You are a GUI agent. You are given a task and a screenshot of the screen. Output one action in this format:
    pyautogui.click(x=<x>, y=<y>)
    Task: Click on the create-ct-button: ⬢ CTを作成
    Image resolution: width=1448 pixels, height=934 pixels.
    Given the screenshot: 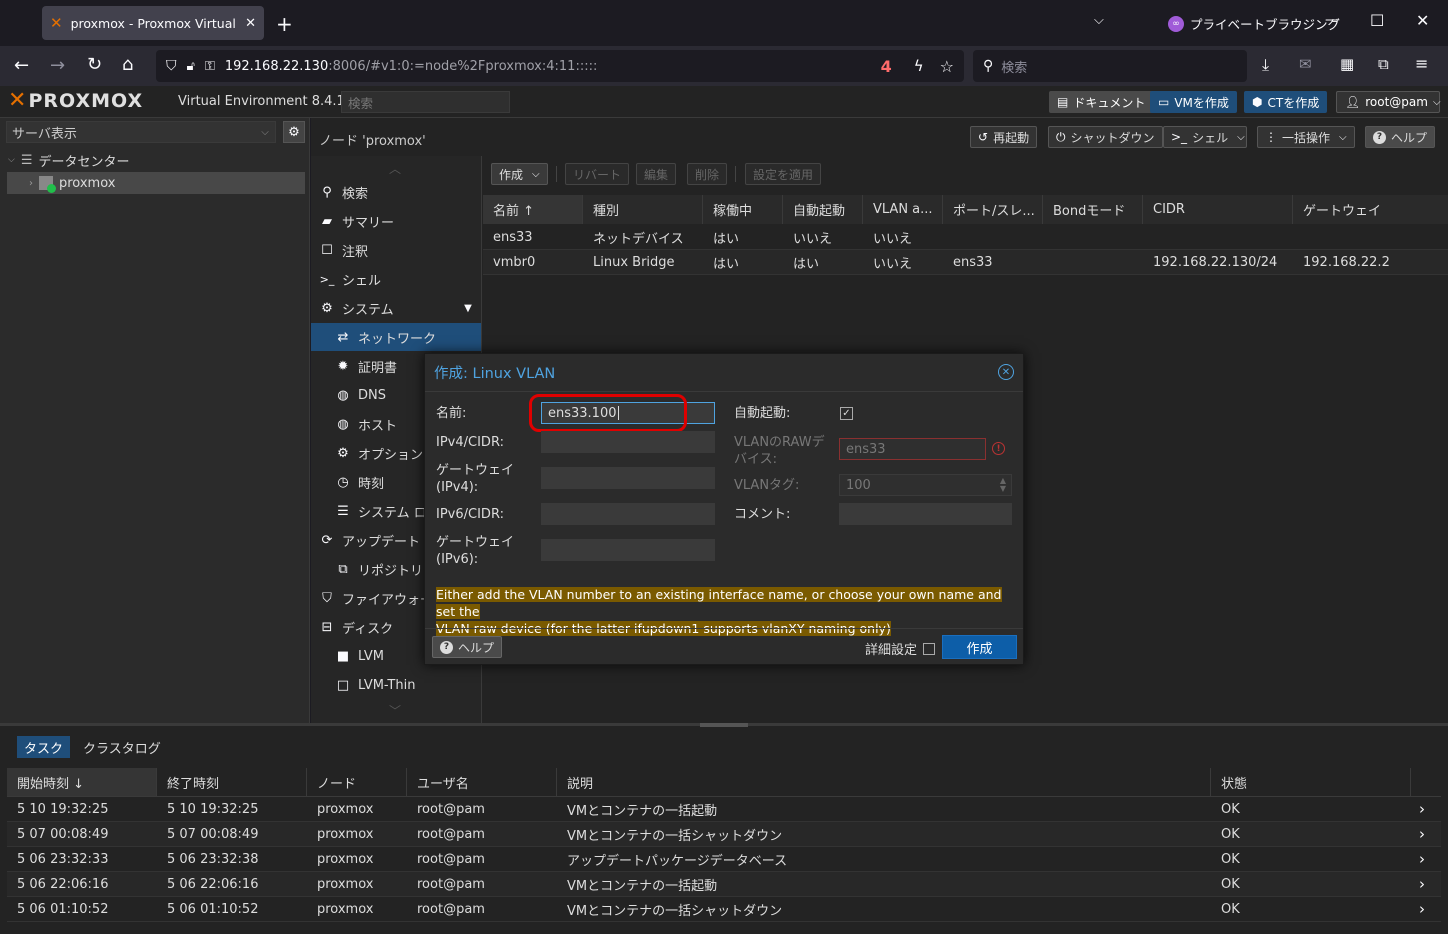 What is the action you would take?
    pyautogui.click(x=1286, y=102)
    